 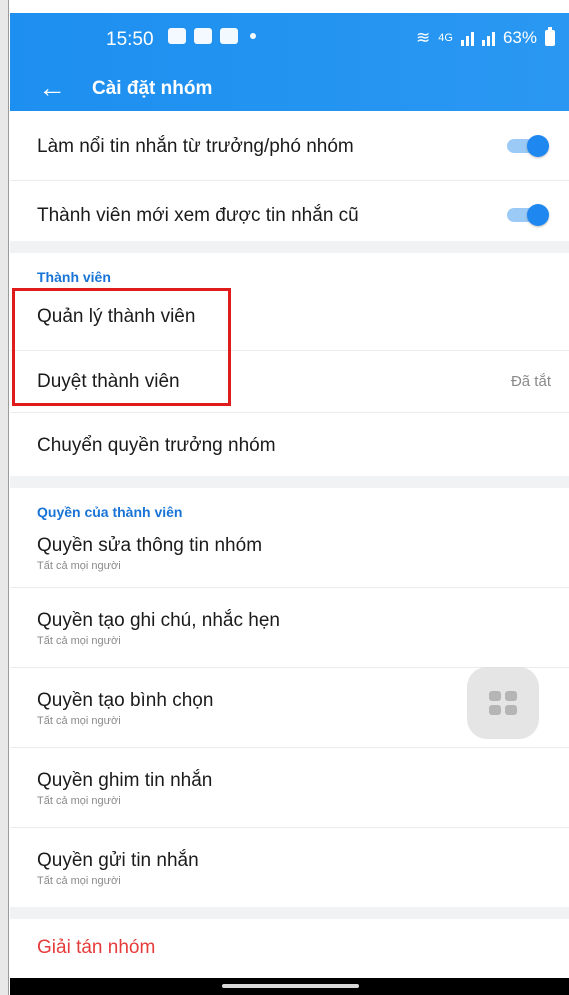 I want to click on navigation-bar, so click(x=289, y=986).